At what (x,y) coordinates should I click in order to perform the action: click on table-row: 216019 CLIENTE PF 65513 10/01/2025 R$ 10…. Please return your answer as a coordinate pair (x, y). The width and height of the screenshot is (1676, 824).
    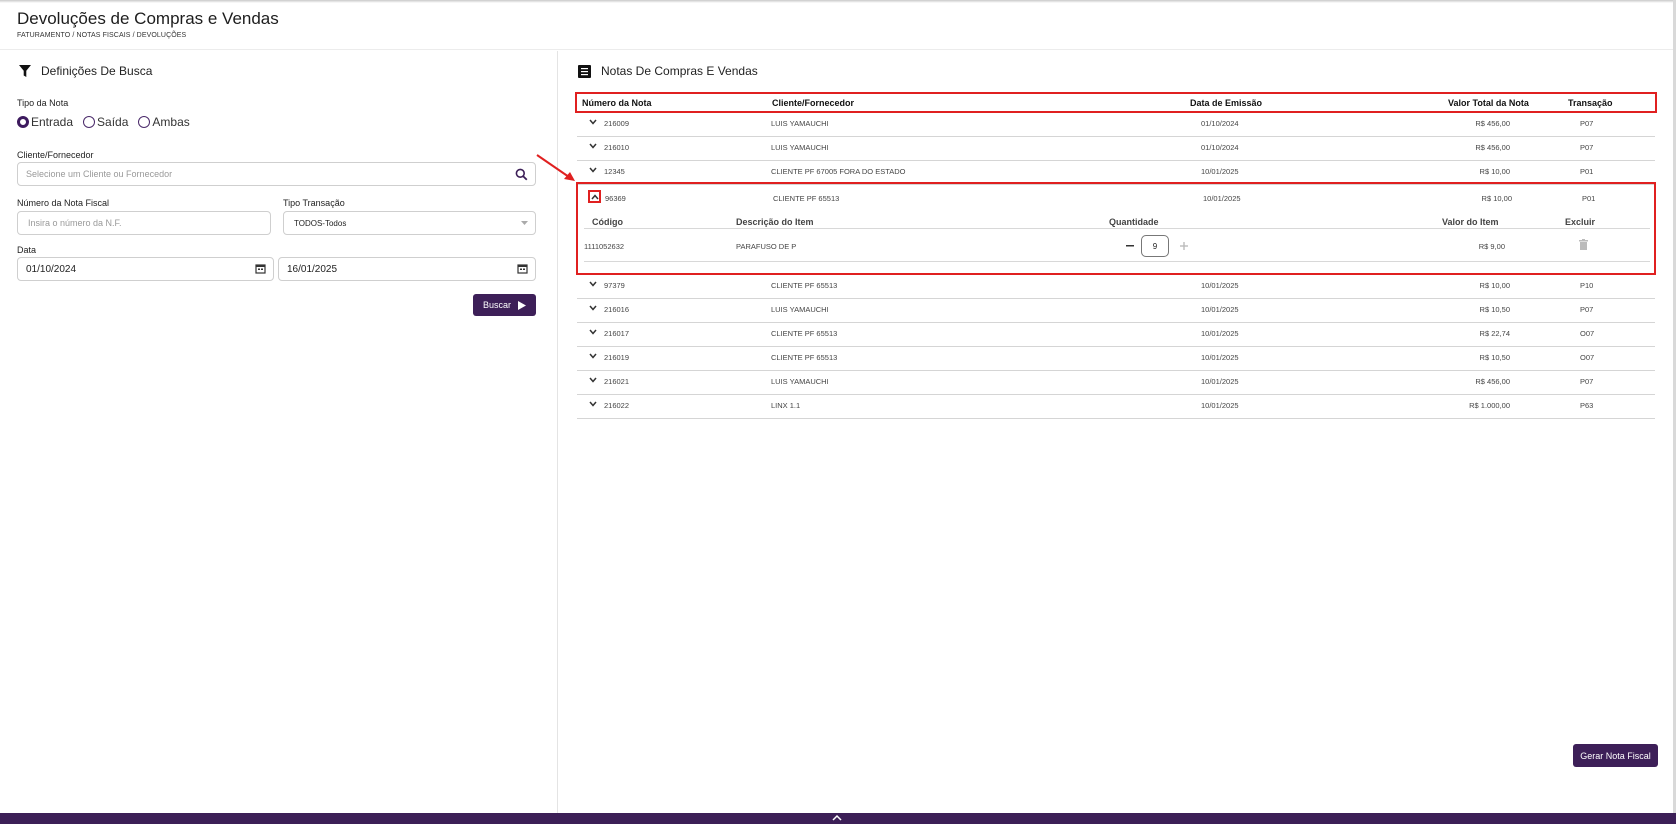
    Looking at the image, I should click on (1116, 359).